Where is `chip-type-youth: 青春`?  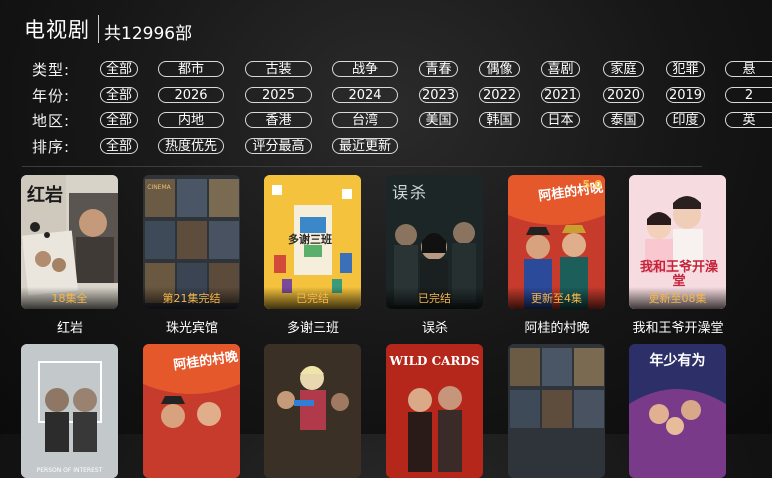
chip-type-youth: 青春 is located at coordinates (438, 69).